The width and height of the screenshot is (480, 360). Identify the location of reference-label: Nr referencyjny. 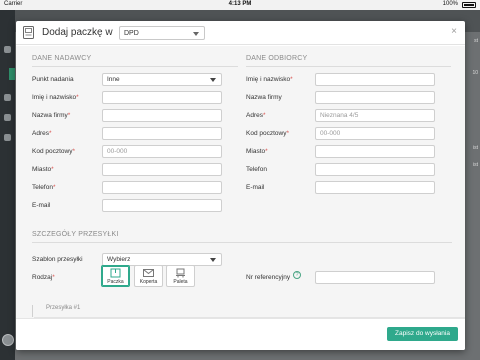
(268, 277).